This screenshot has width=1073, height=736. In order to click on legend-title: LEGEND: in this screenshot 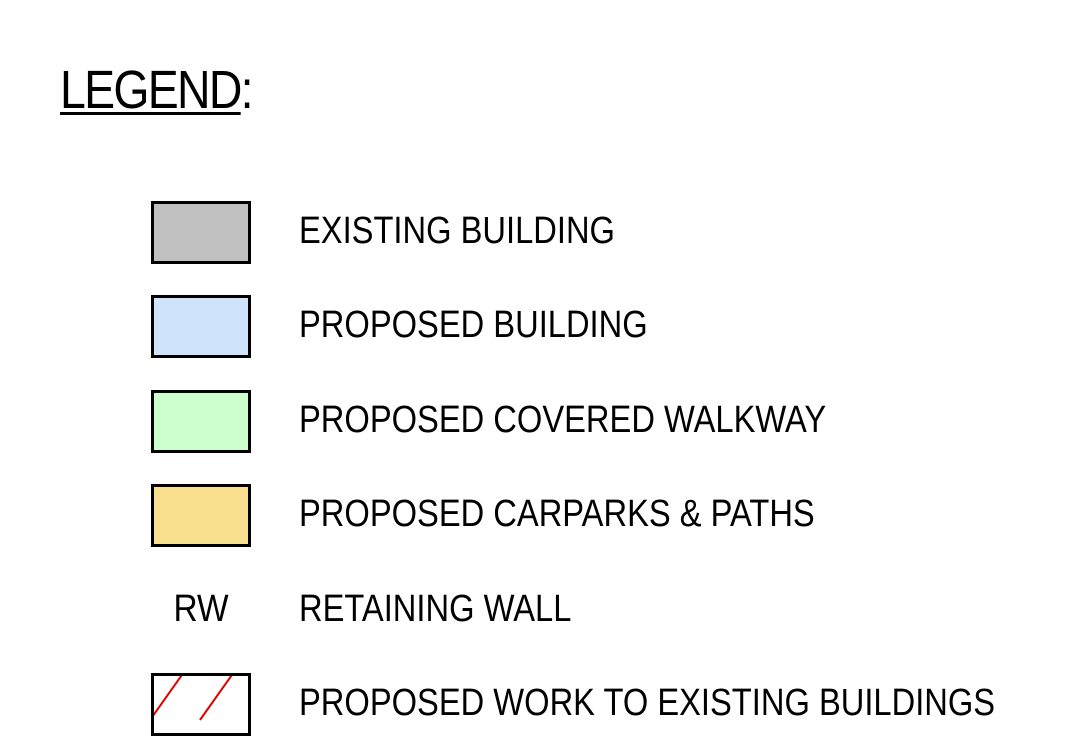, I will do `click(157, 90)`.